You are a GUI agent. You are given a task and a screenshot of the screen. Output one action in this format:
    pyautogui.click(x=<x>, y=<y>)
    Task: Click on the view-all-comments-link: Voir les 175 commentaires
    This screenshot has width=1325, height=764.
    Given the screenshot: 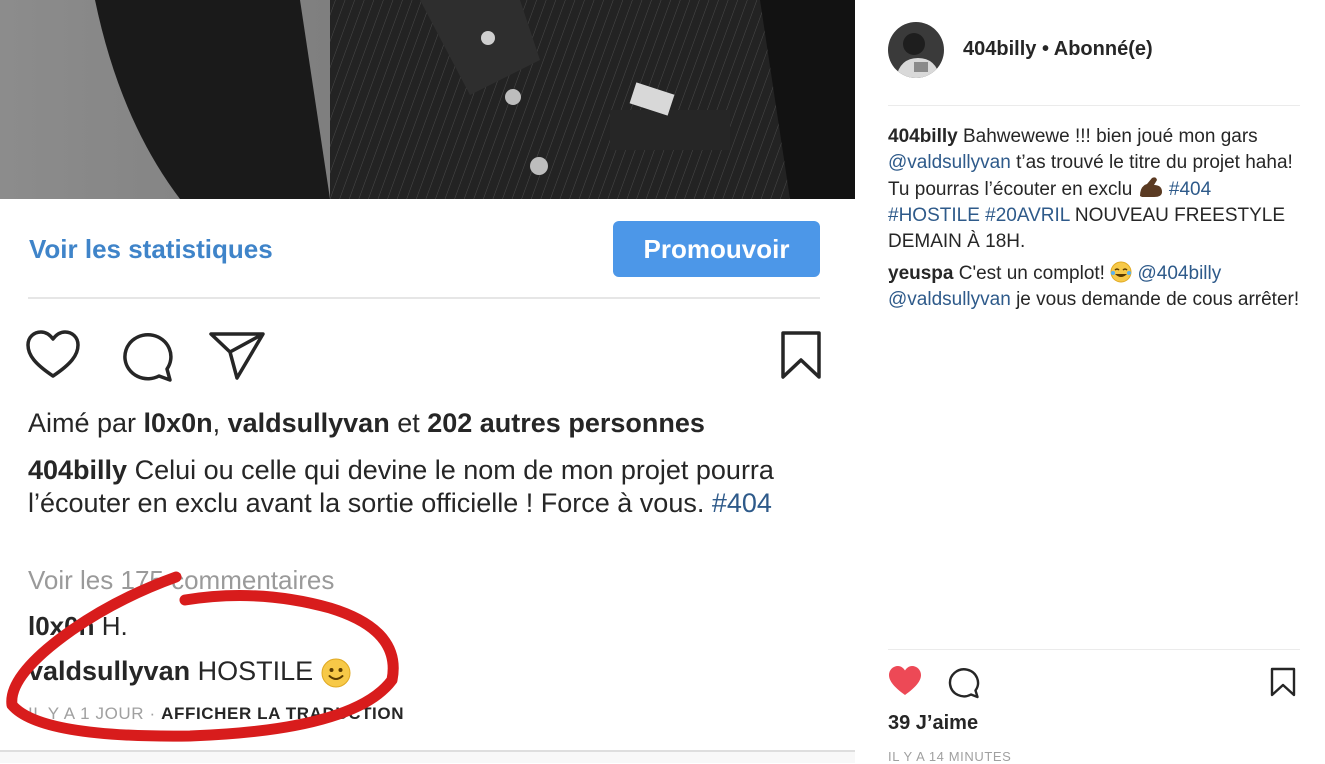 What is the action you would take?
    pyautogui.click(x=181, y=580)
    